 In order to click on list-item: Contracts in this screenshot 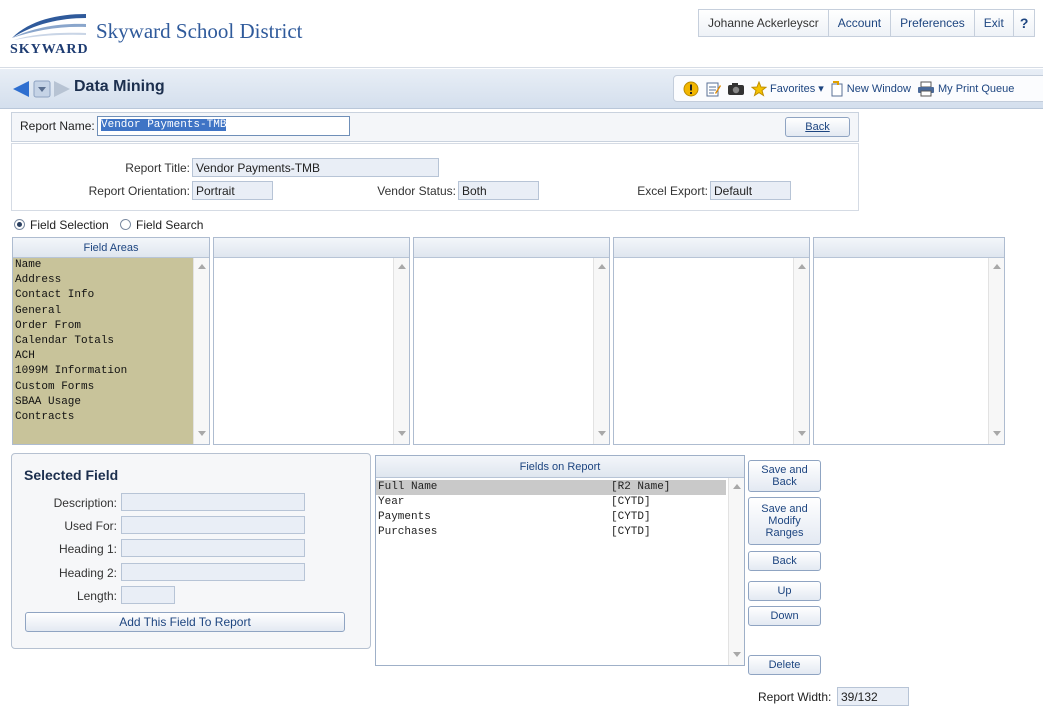, I will do `click(103, 417)`.